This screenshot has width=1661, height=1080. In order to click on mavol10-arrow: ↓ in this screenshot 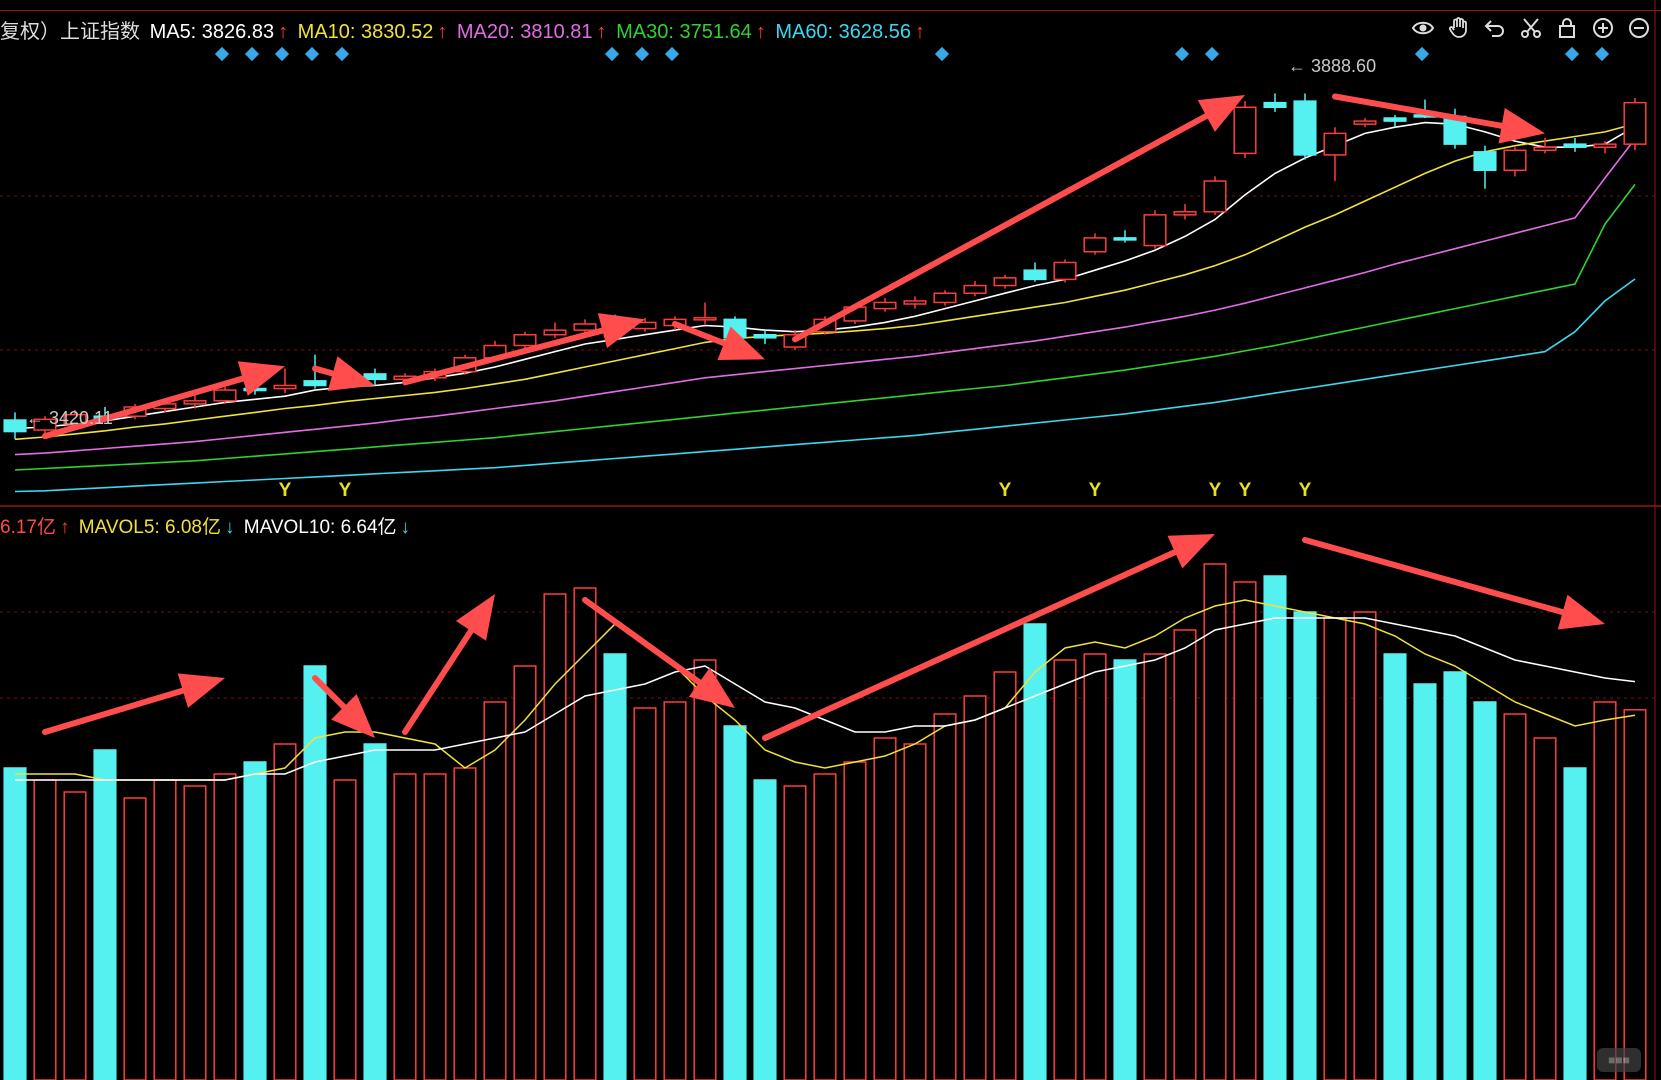, I will do `click(405, 527)`.